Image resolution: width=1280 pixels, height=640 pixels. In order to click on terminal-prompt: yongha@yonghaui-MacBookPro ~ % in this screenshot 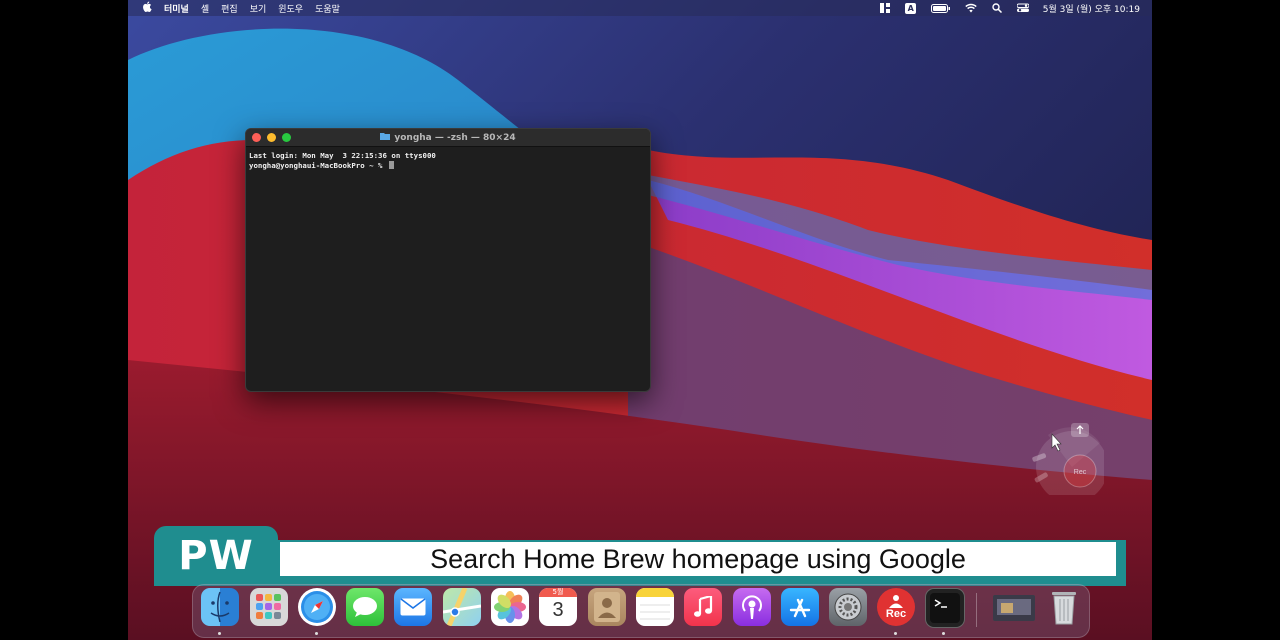, I will do `click(318, 165)`.